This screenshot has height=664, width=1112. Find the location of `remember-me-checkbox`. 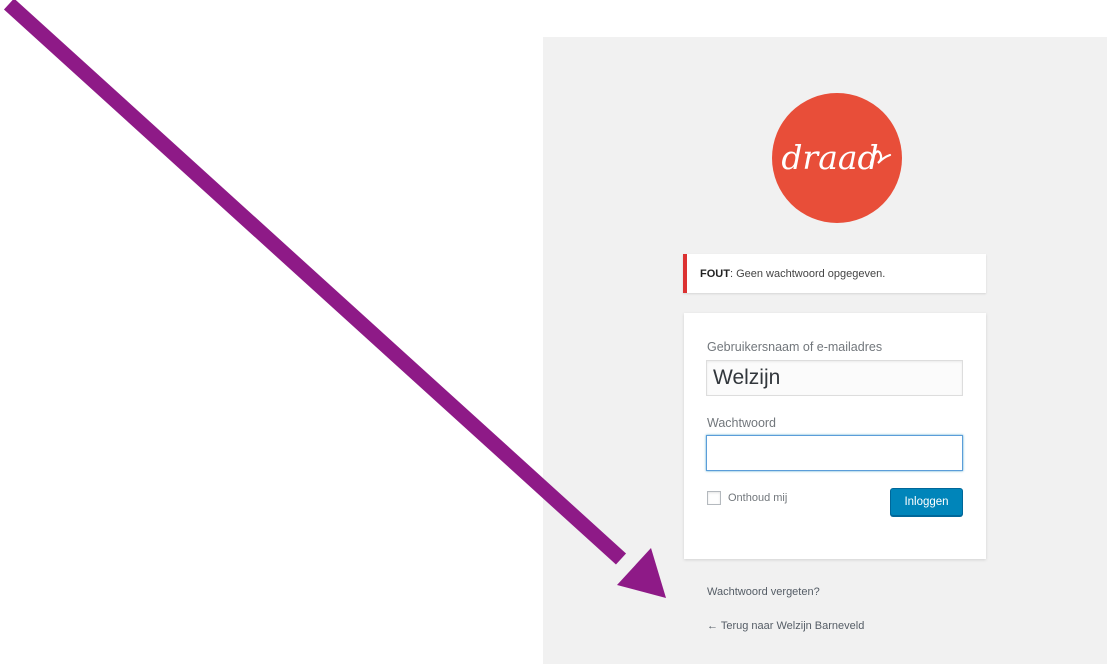

remember-me-checkbox is located at coordinates (714, 498).